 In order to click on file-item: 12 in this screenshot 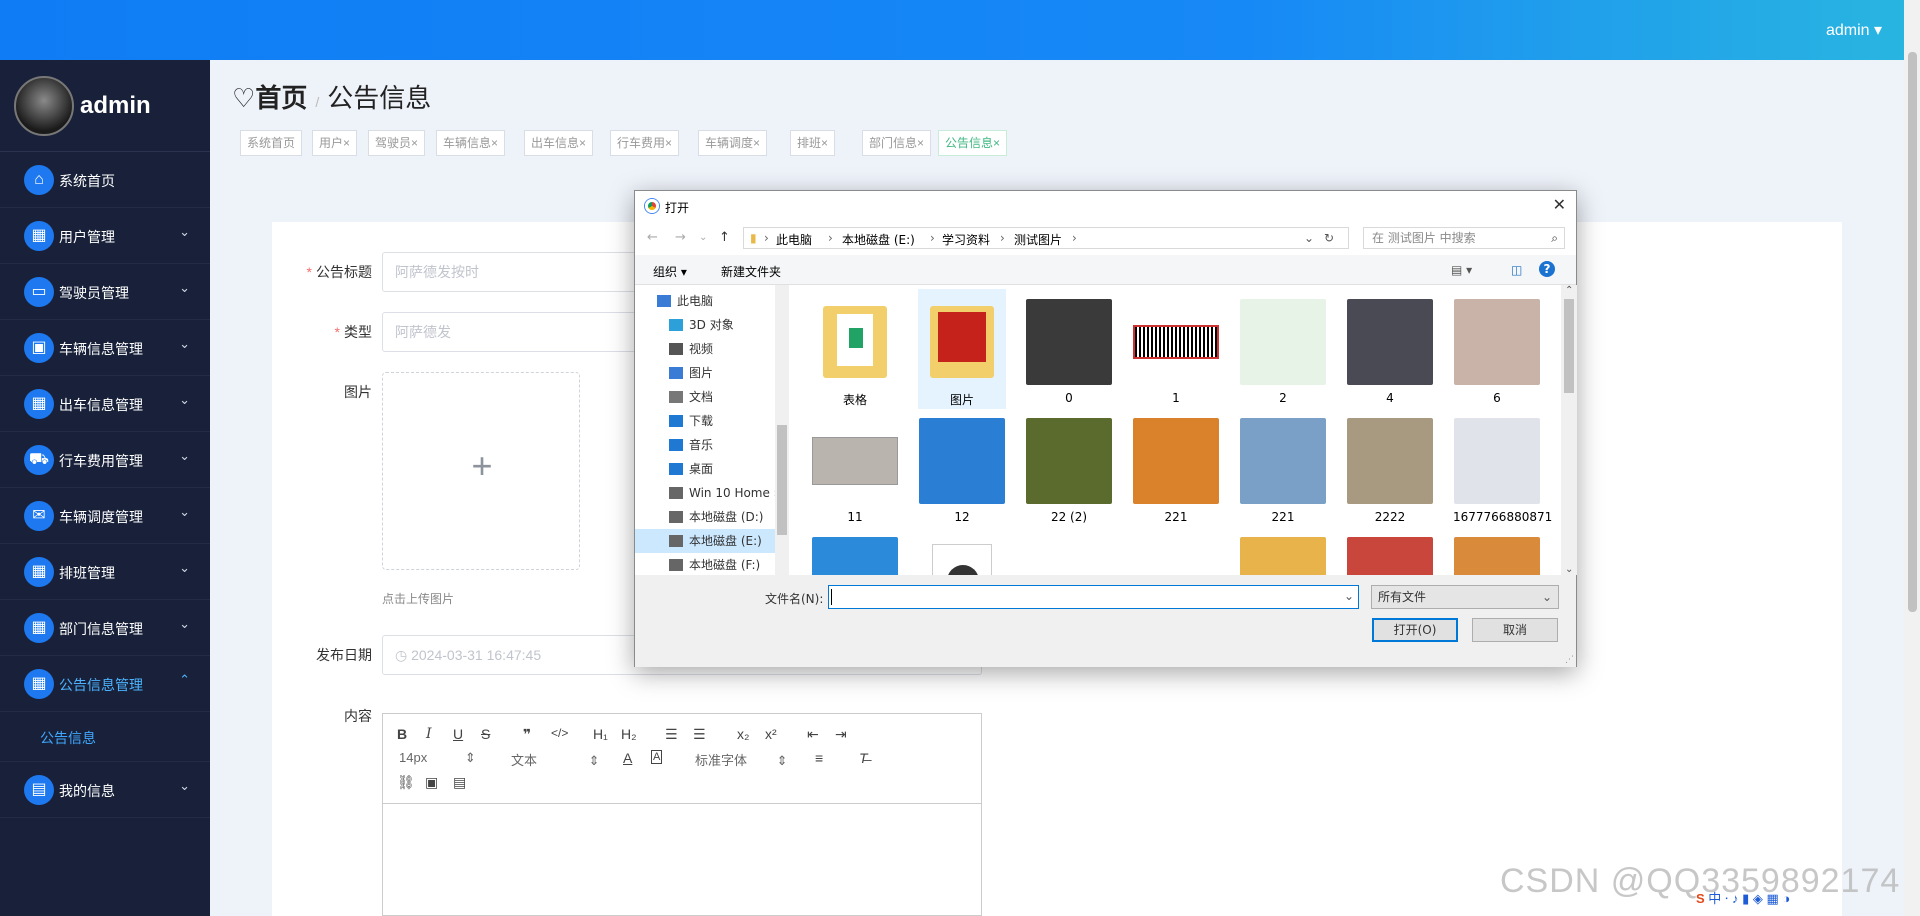, I will do `click(962, 468)`.